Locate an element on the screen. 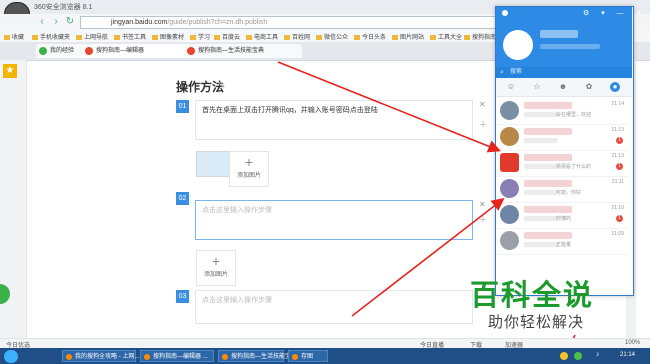 The width and height of the screenshot is (650, 364). volume-icon: ♪ is located at coordinates (598, 354).